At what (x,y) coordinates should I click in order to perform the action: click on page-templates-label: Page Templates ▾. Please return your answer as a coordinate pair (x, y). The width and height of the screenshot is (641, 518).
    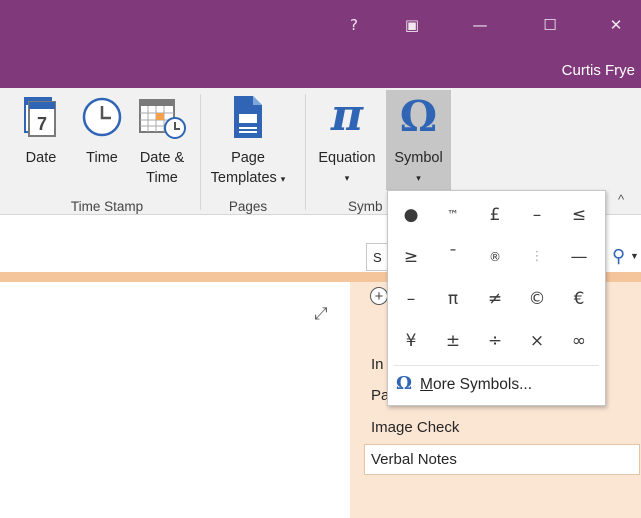
    Looking at the image, I should click on (248, 168).